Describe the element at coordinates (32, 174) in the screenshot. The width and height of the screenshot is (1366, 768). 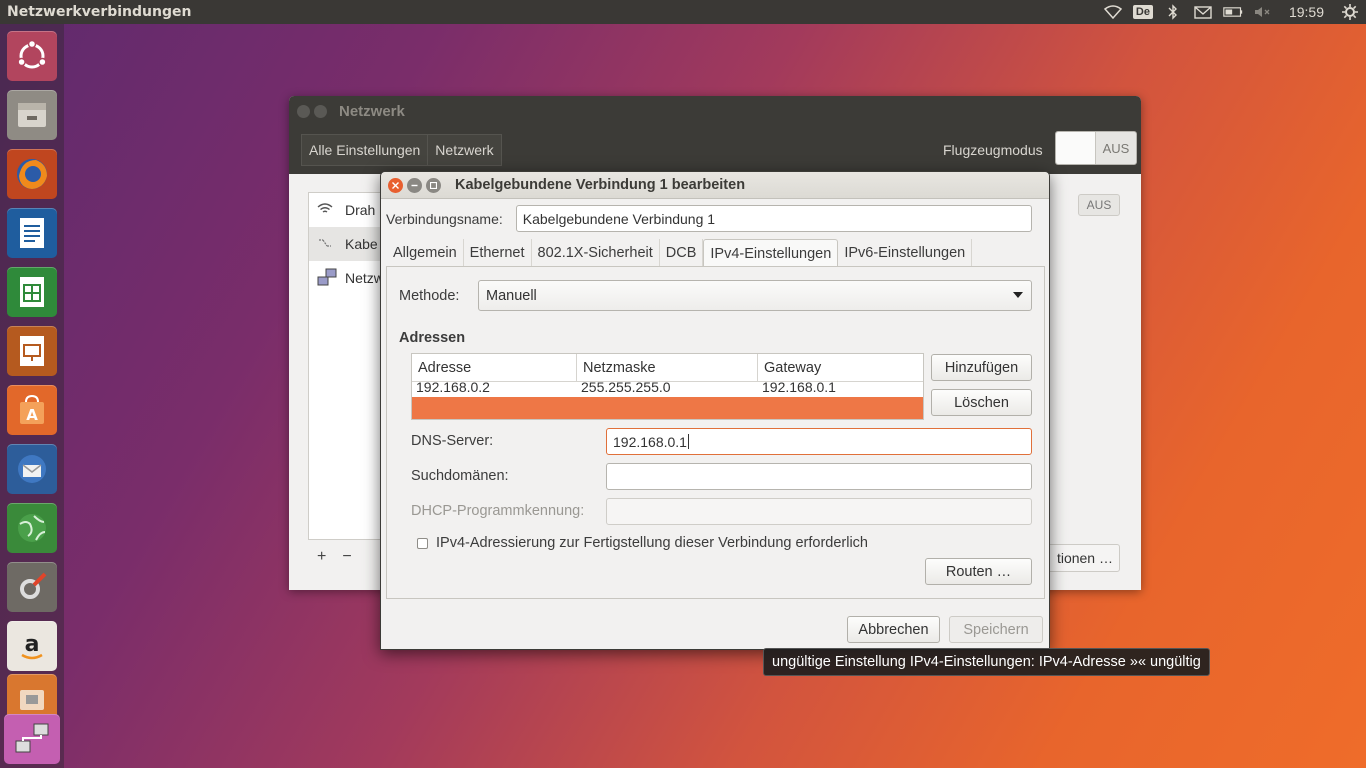
I see `firefox-icon` at that location.